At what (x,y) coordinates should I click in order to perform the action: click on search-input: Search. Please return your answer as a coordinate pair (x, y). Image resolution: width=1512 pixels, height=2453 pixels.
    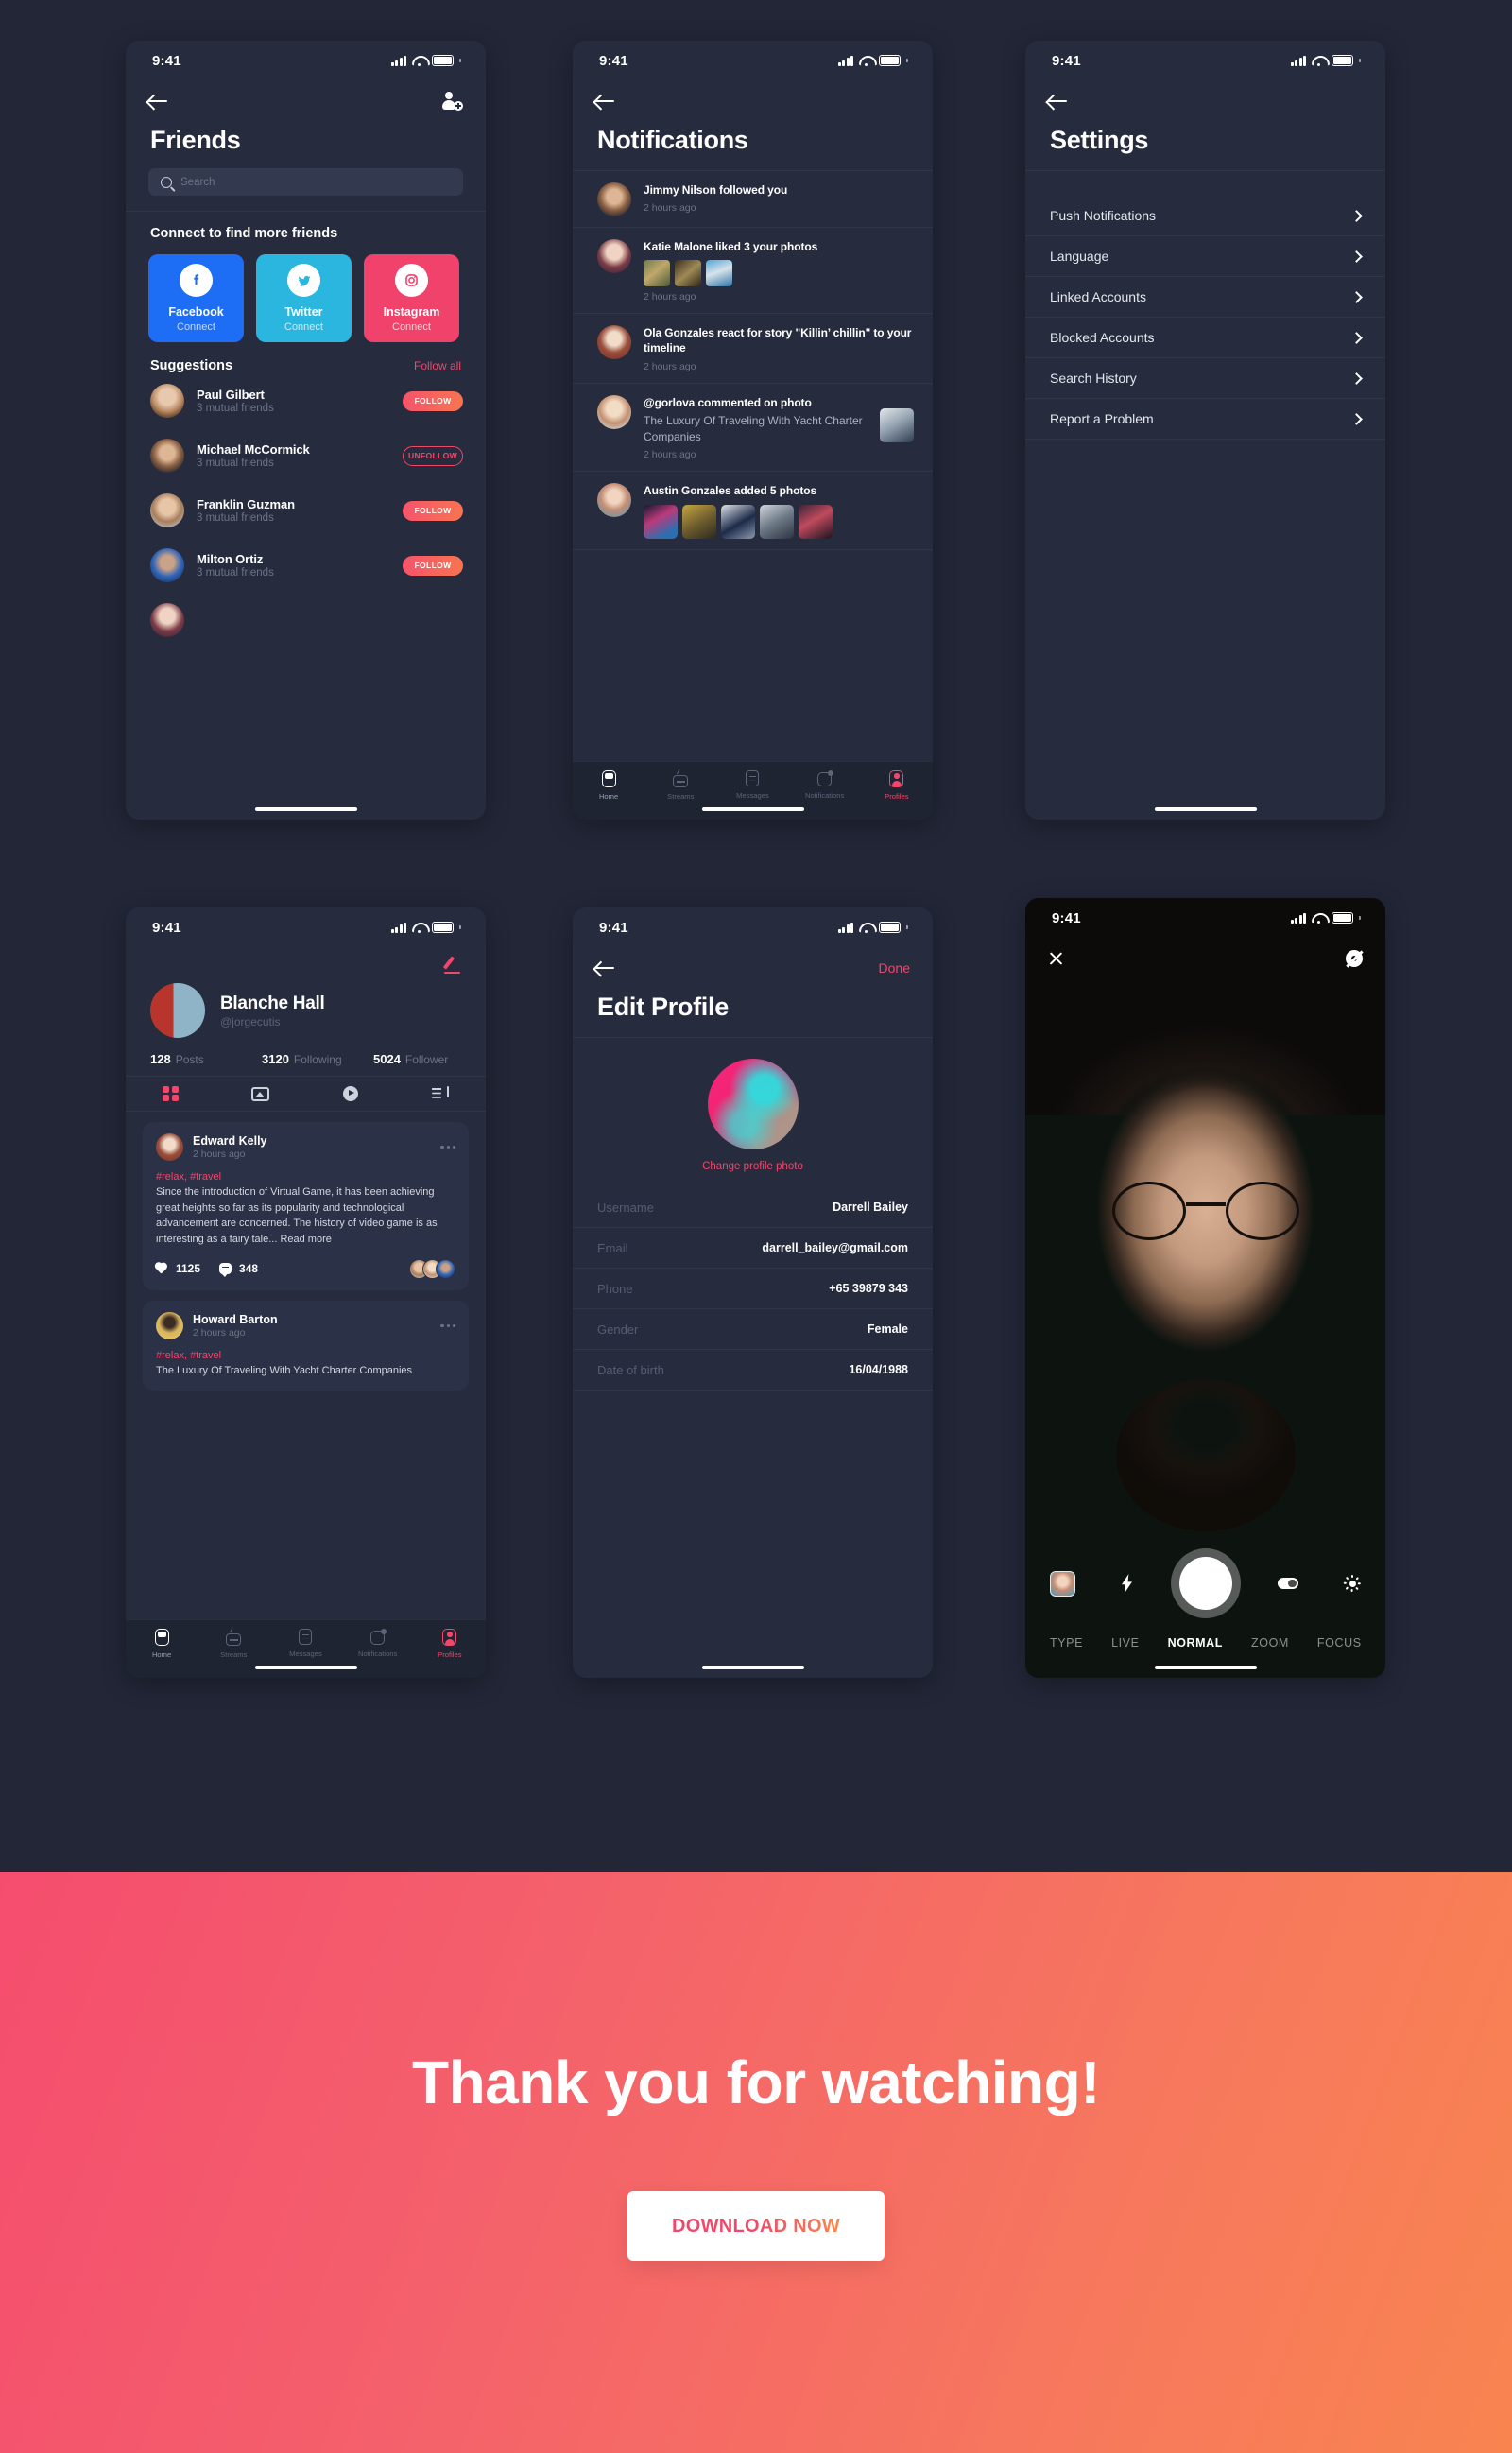
    Looking at the image, I should click on (305, 182).